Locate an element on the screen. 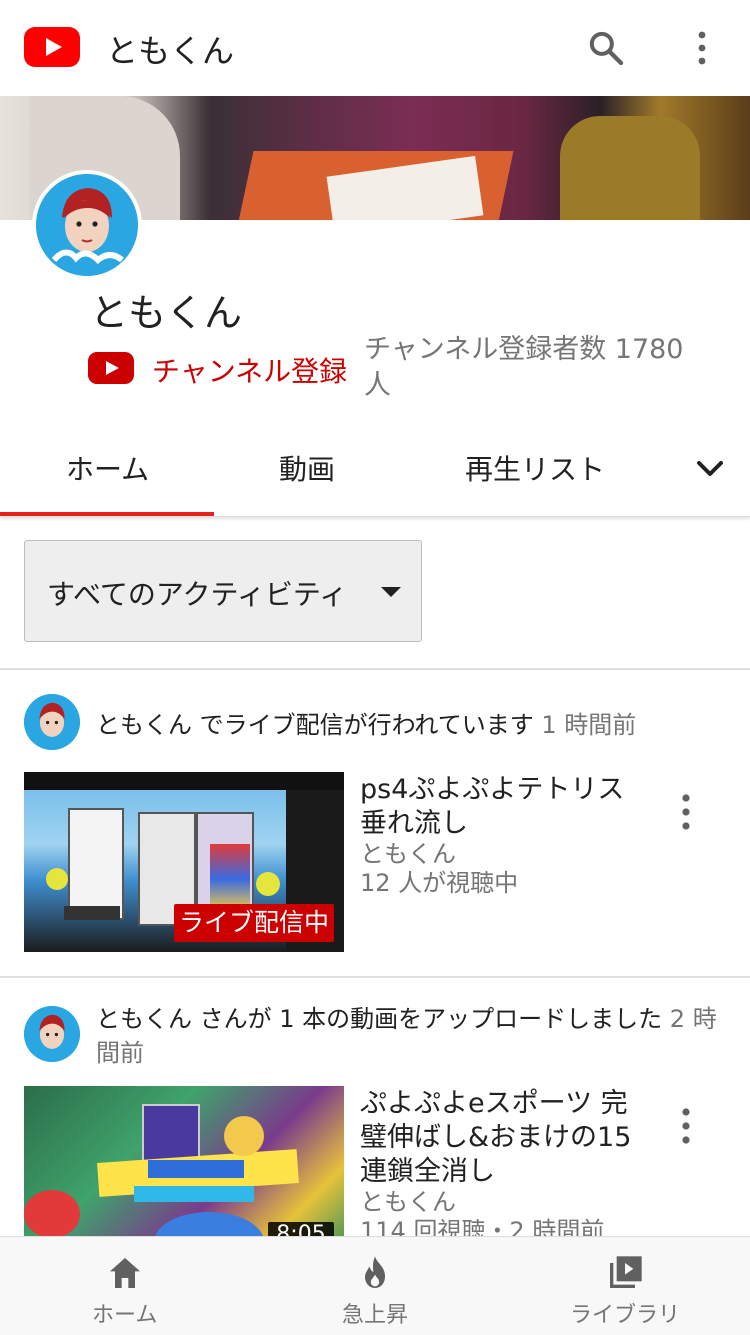 The width and height of the screenshot is (750, 1335). video-title: ps4ぷよぷよテトリス 垂れ流し is located at coordinates (505, 807).